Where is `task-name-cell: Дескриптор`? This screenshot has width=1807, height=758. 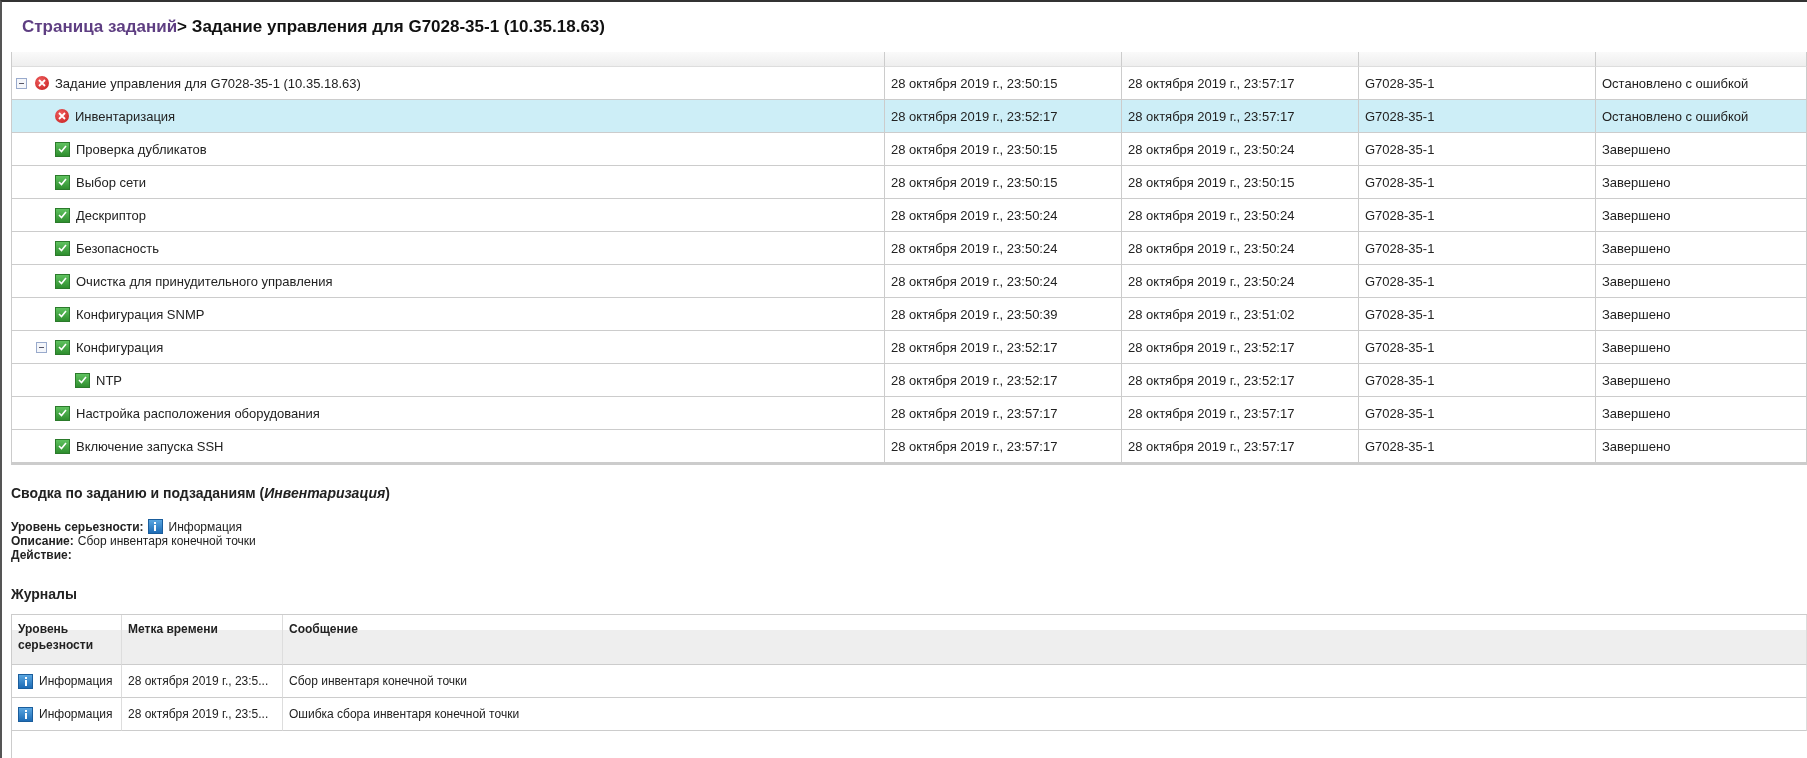 task-name-cell: Дескриптор is located at coordinates (448, 215).